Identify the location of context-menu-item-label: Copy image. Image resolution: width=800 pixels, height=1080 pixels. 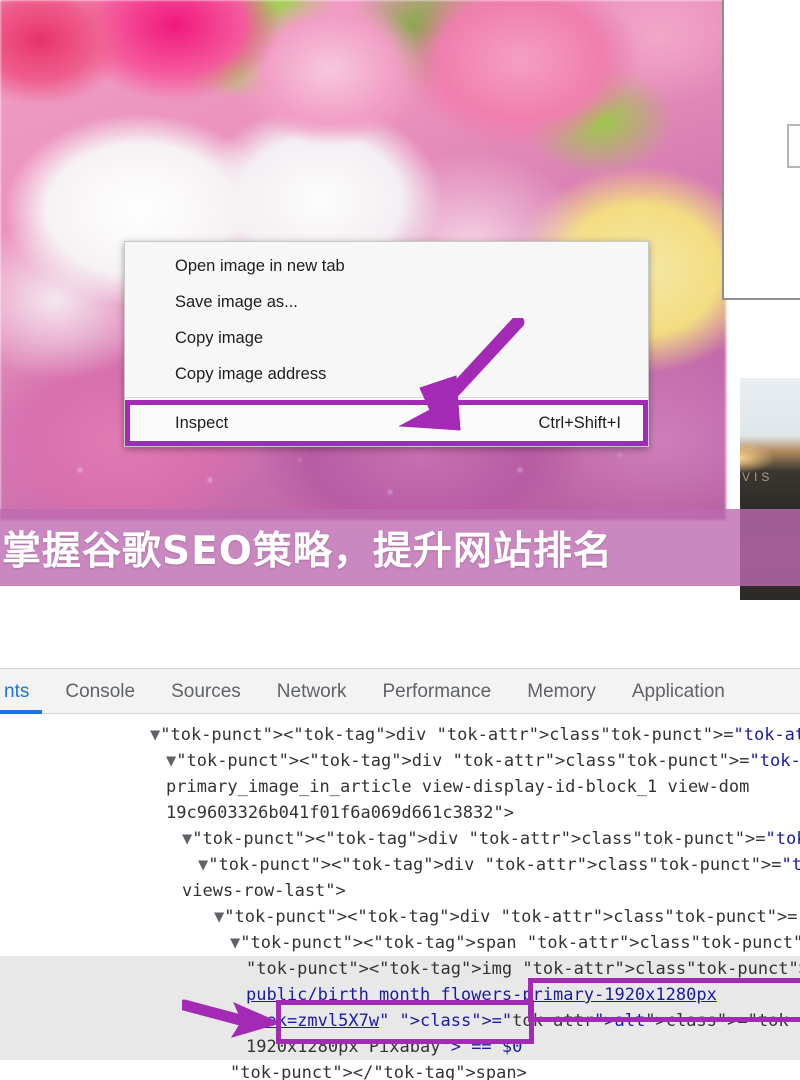
(219, 338).